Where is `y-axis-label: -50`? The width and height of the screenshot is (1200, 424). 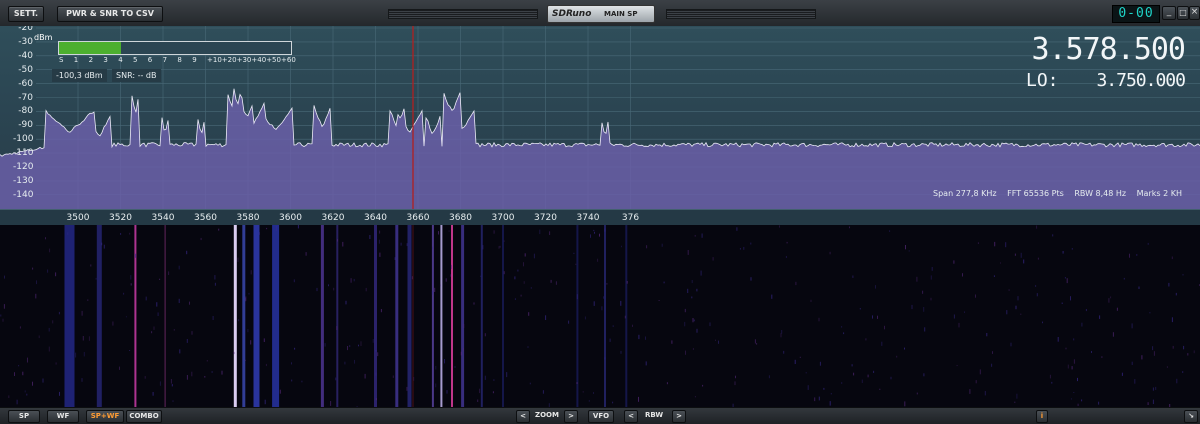 y-axis-label: -50 is located at coordinates (25, 69).